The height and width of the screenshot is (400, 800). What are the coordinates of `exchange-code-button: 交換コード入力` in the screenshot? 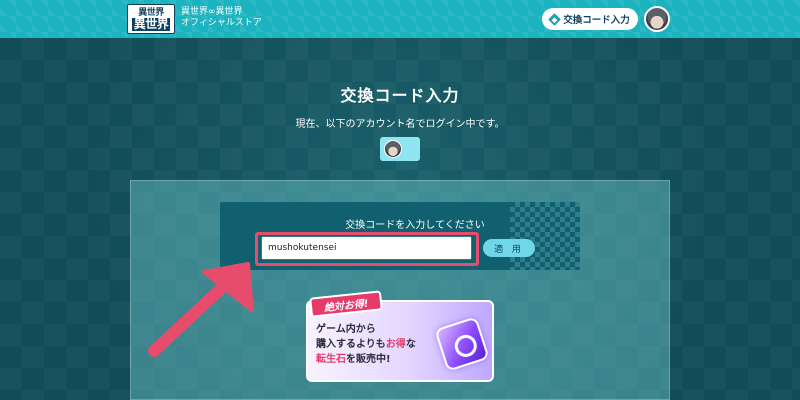 It's located at (590, 19).